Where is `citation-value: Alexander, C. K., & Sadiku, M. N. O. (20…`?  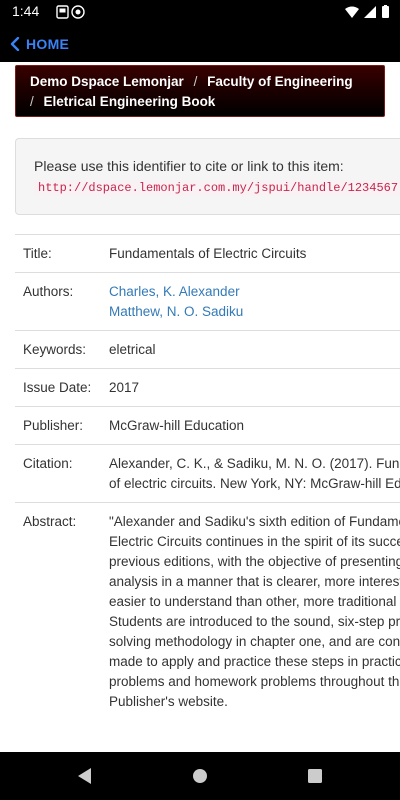 citation-value: Alexander, C. K., & Sadiku, M. N. O. (20… is located at coordinates (250, 473).